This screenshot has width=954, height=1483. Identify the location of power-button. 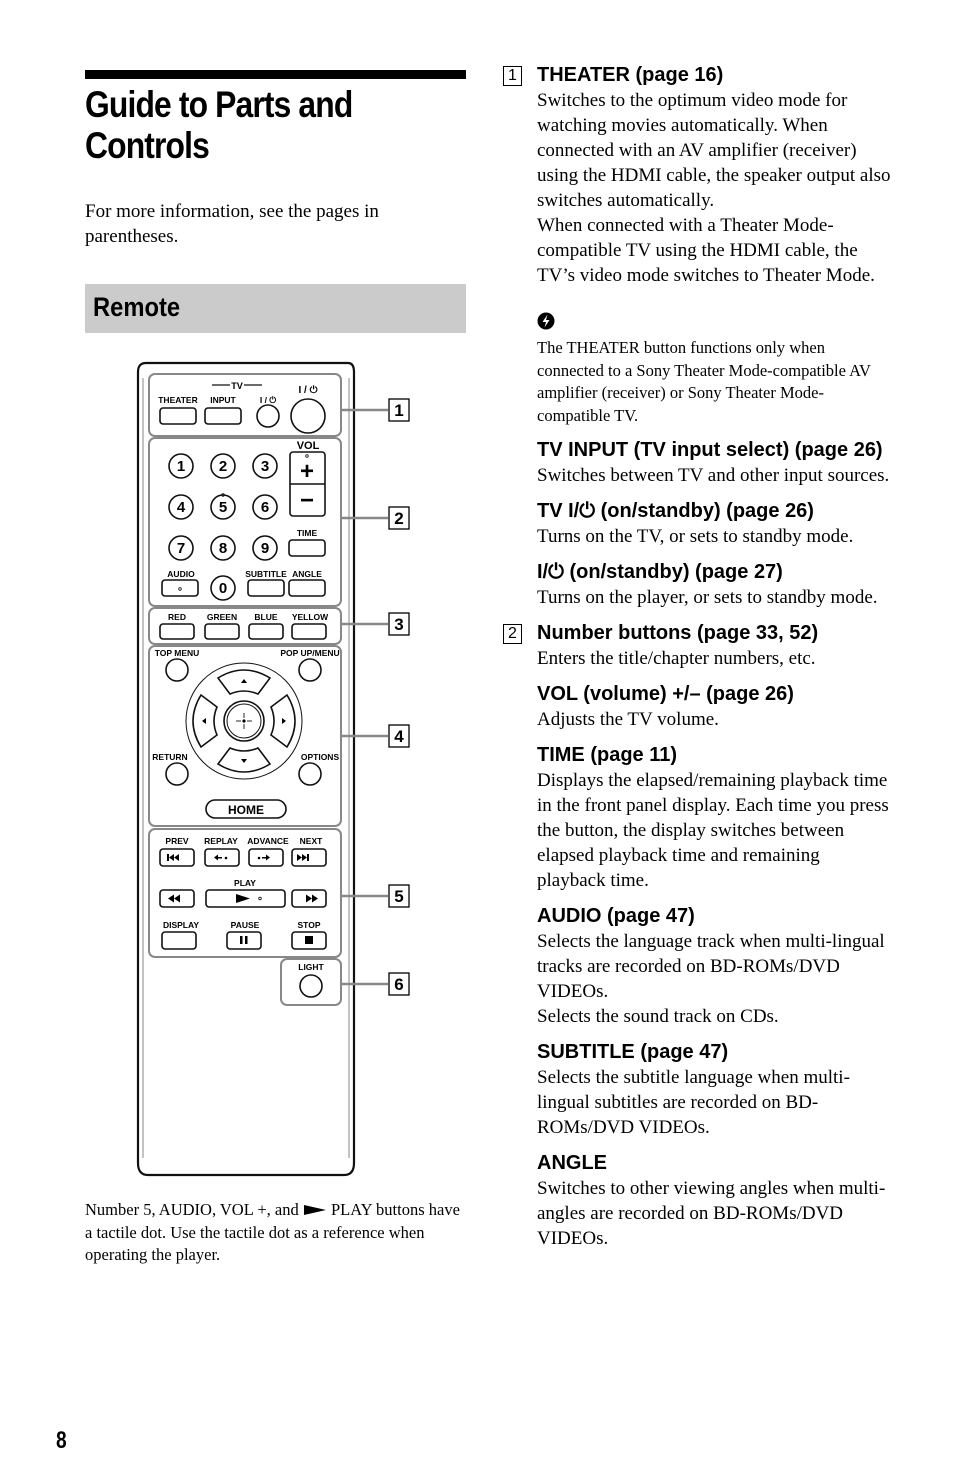
(308, 416).